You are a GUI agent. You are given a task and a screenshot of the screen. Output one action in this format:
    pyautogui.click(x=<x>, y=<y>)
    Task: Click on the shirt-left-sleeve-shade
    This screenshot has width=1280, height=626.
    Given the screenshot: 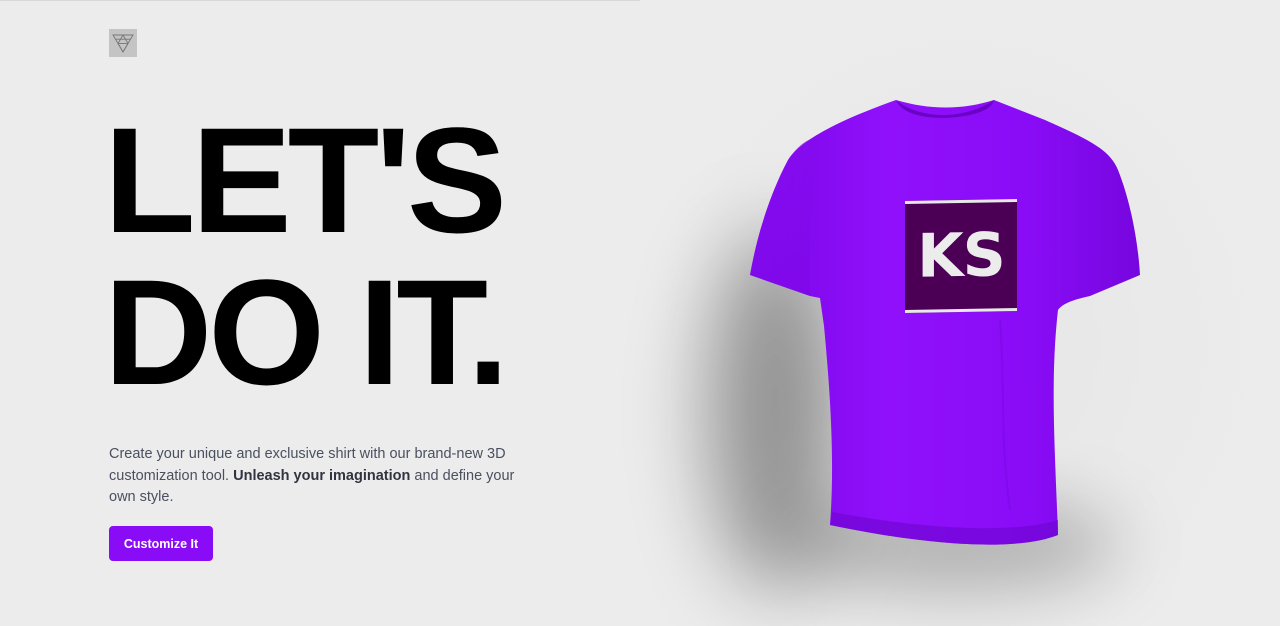 What is the action you would take?
    pyautogui.click(x=784, y=217)
    